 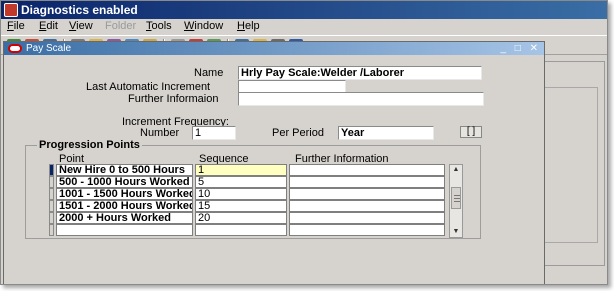 What do you see at coordinates (471, 132) in the screenshot?
I see `descriptive-flexfield: [ ]` at bounding box center [471, 132].